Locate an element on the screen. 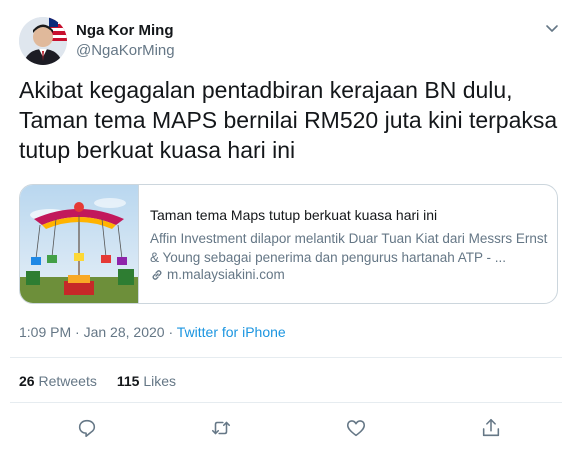  avatar-image is located at coordinates (43, 41).